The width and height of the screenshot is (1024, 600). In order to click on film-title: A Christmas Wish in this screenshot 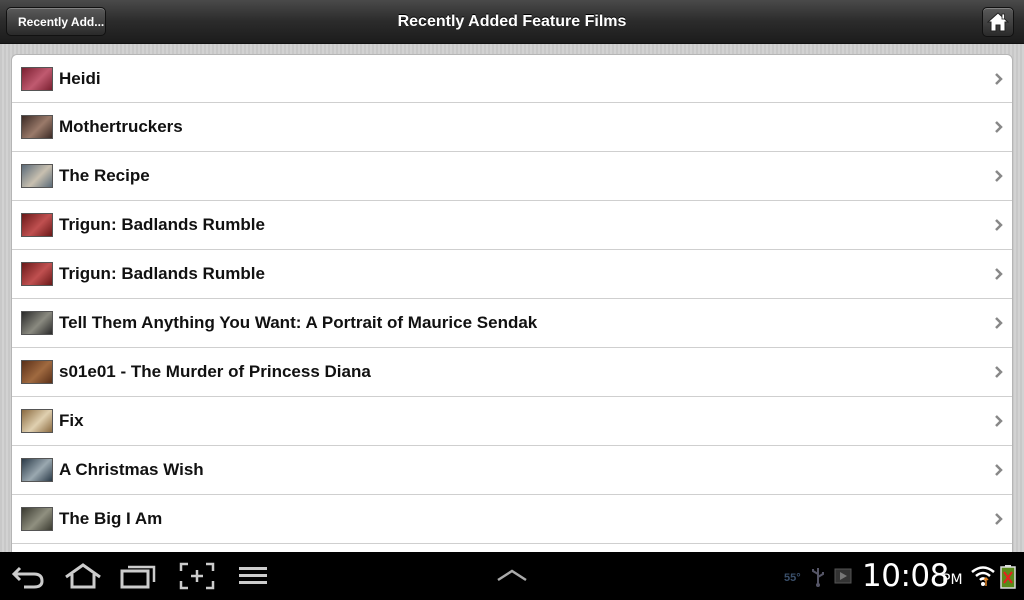, I will do `click(131, 469)`.